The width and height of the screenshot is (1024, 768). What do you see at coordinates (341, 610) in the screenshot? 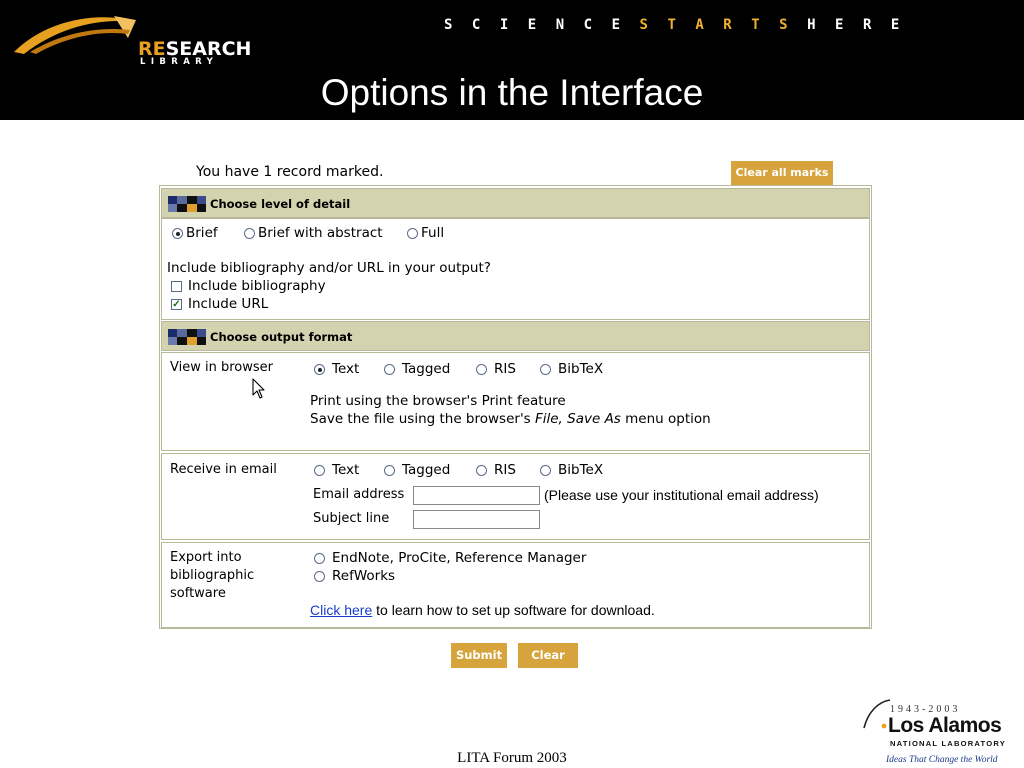
I see `click-here-link: Click here` at bounding box center [341, 610].